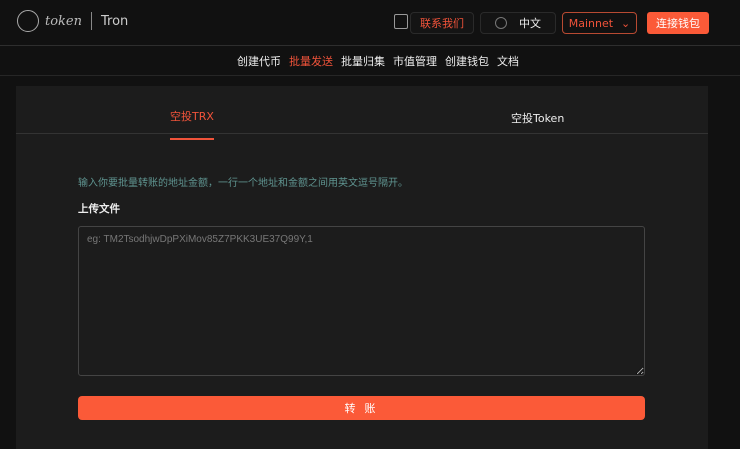 The width and height of the screenshot is (740, 449). I want to click on tab-airdrop-trx: 空投TRX, so click(192, 124).